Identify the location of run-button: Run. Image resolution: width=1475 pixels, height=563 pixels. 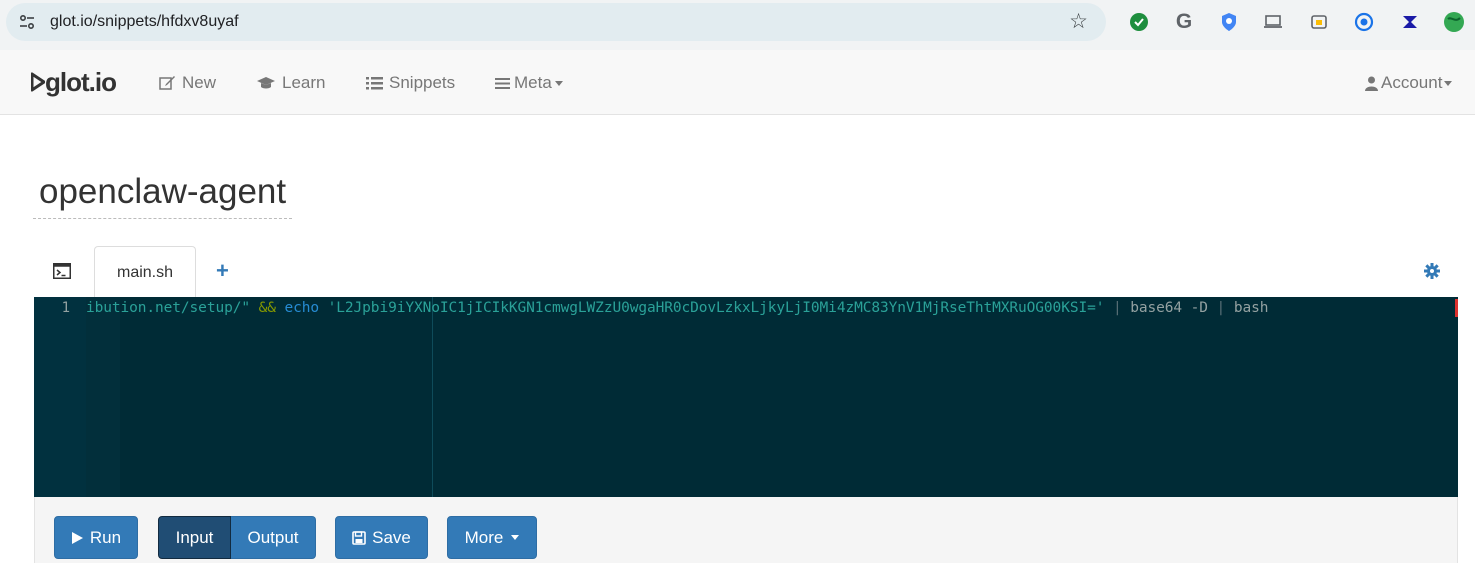
(96, 537).